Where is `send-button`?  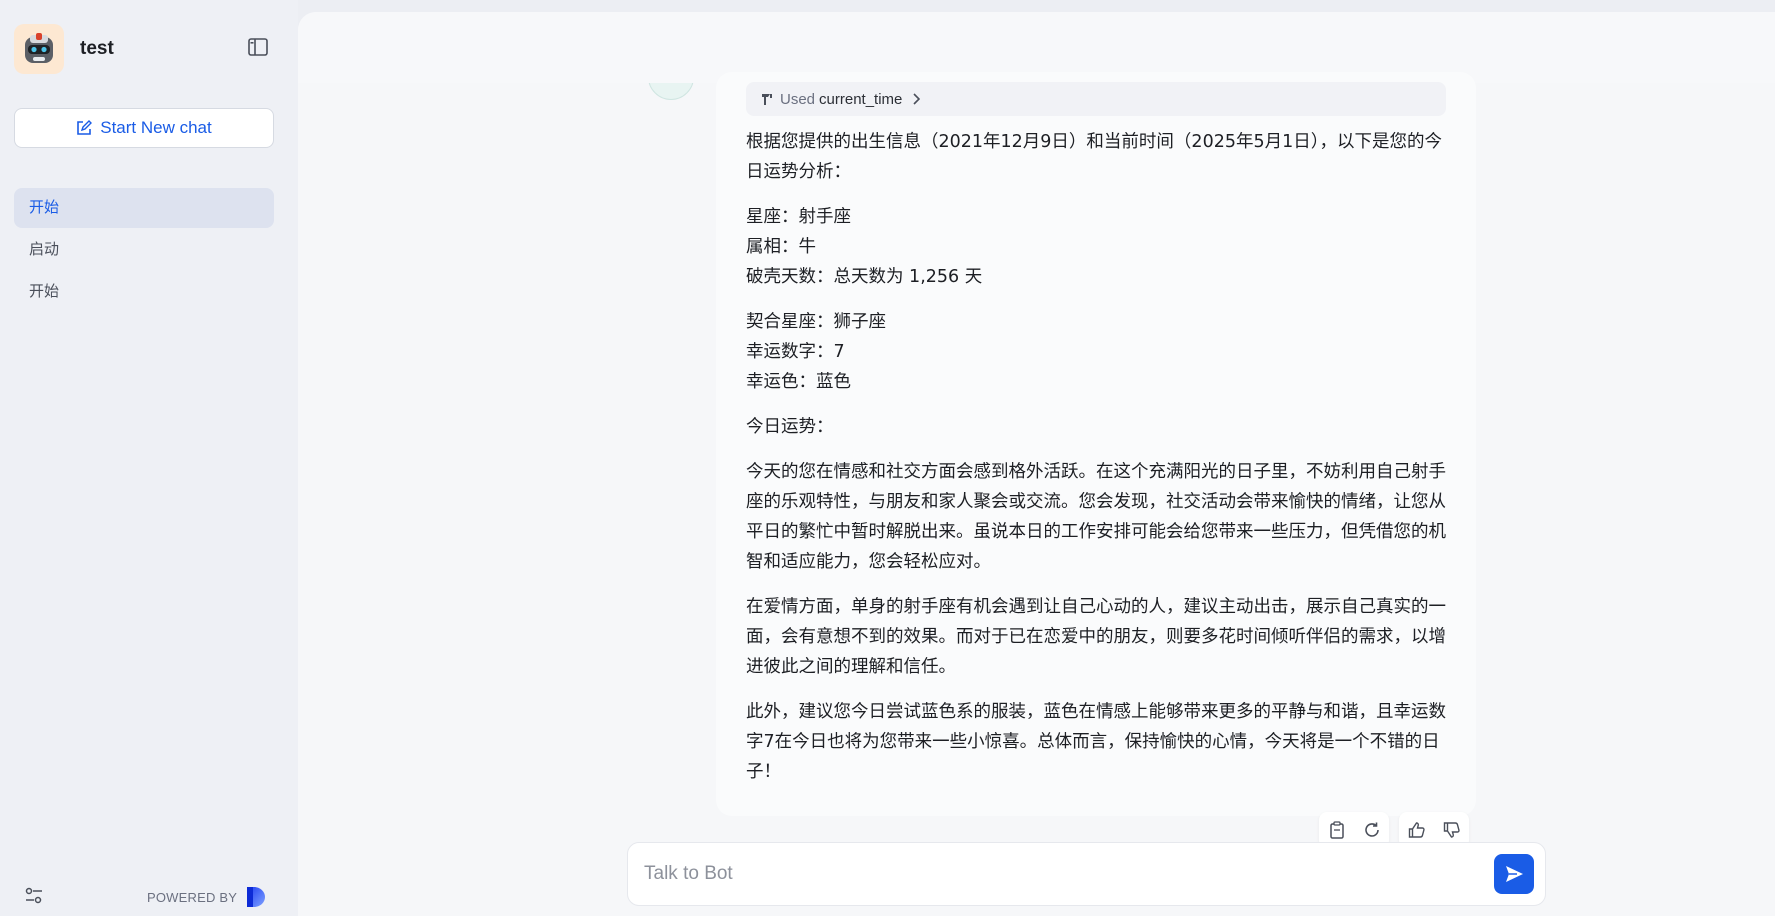
send-button is located at coordinates (1514, 874).